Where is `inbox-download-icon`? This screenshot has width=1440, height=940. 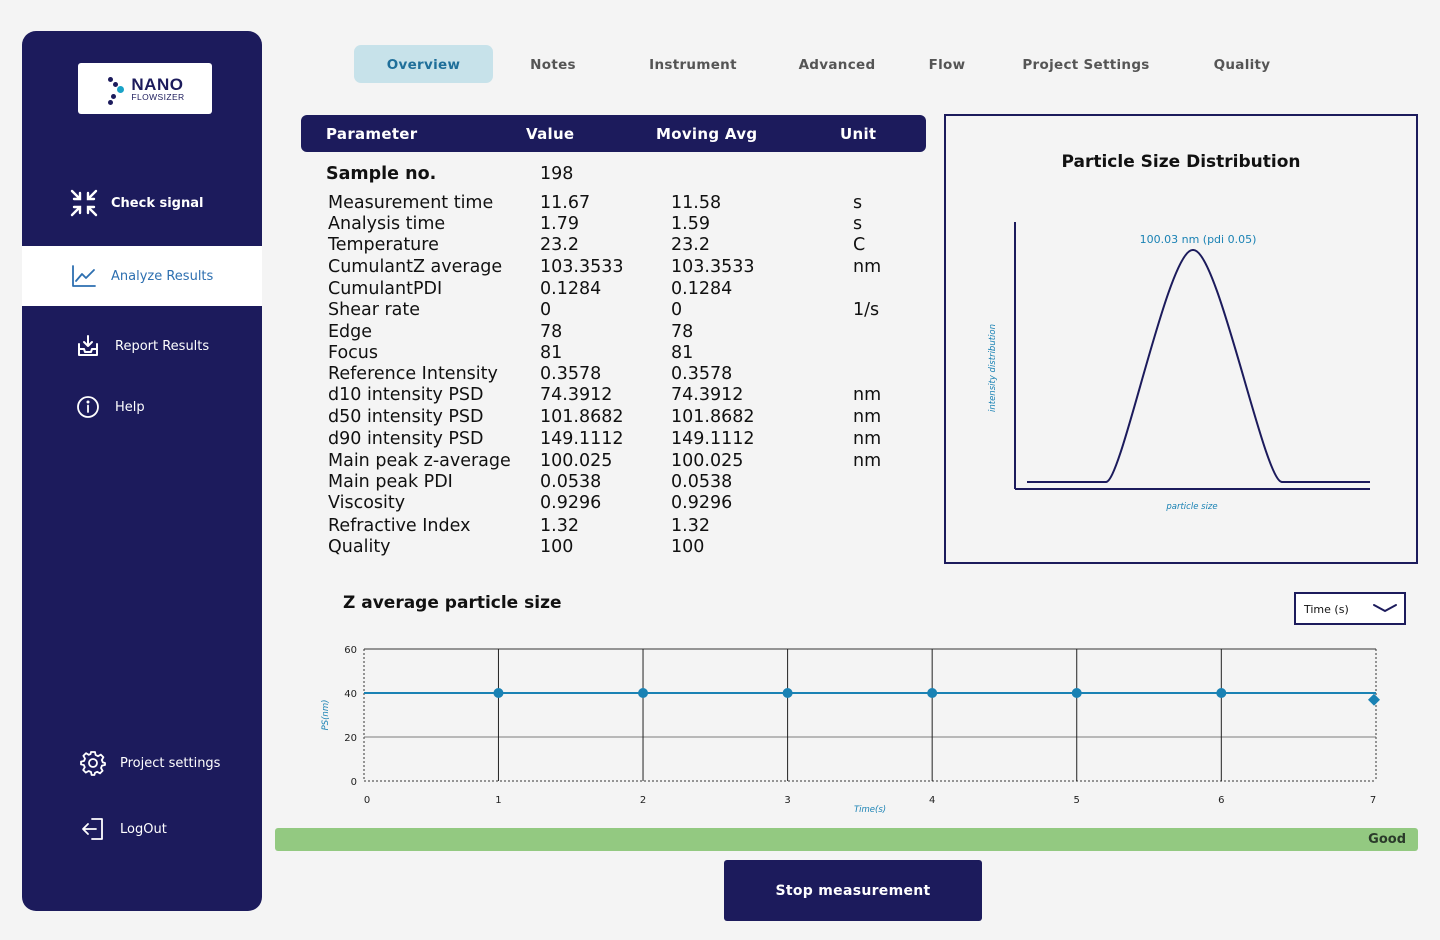 inbox-download-icon is located at coordinates (88, 346).